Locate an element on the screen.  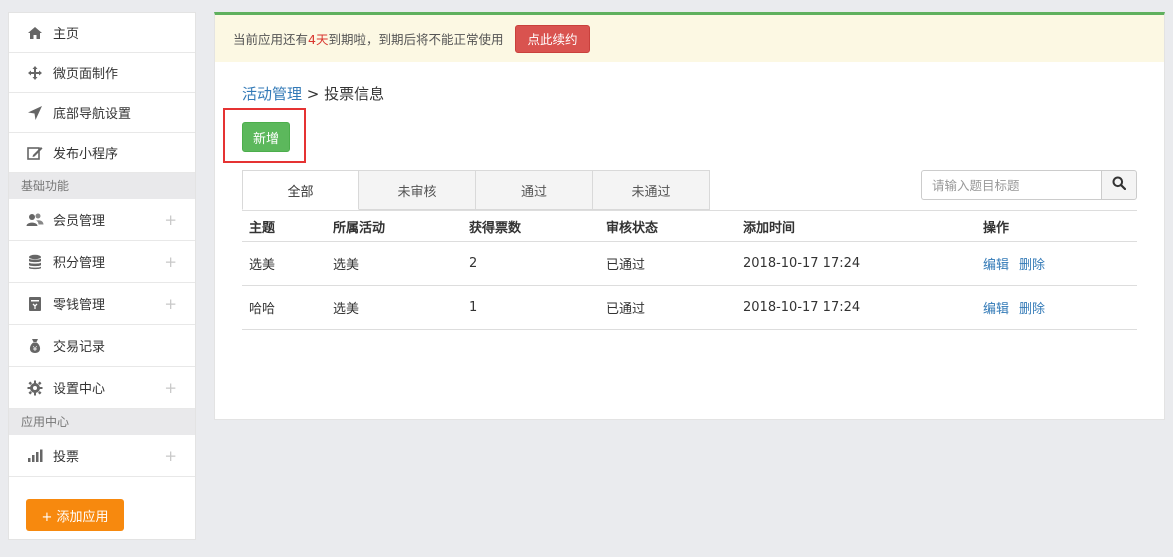
bar-chart-icon is located at coordinates (35, 456).